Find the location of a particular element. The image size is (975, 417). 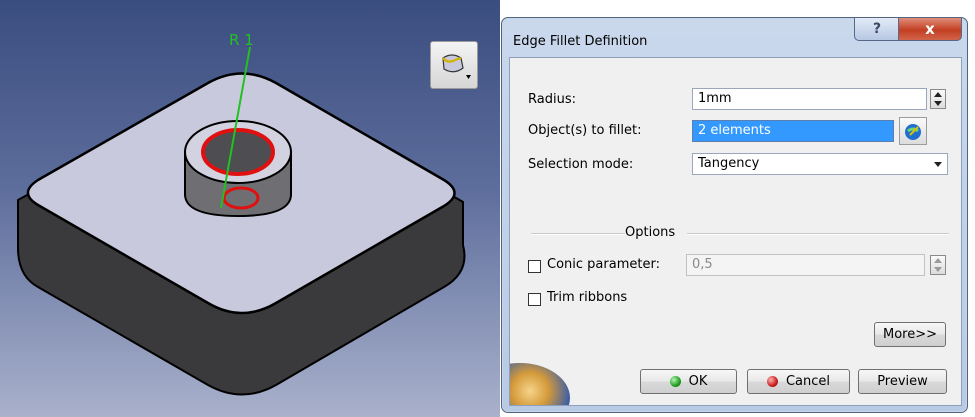

trim-ribbons-checkbox is located at coordinates (534, 299).